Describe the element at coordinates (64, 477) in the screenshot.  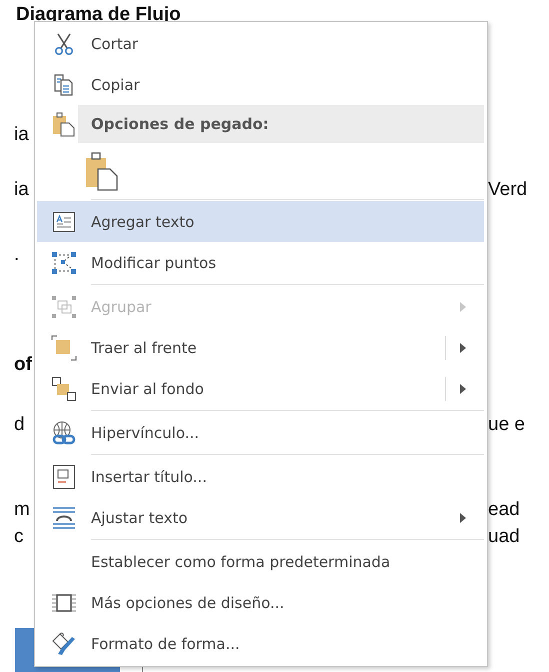
I see `caption-icon` at that location.